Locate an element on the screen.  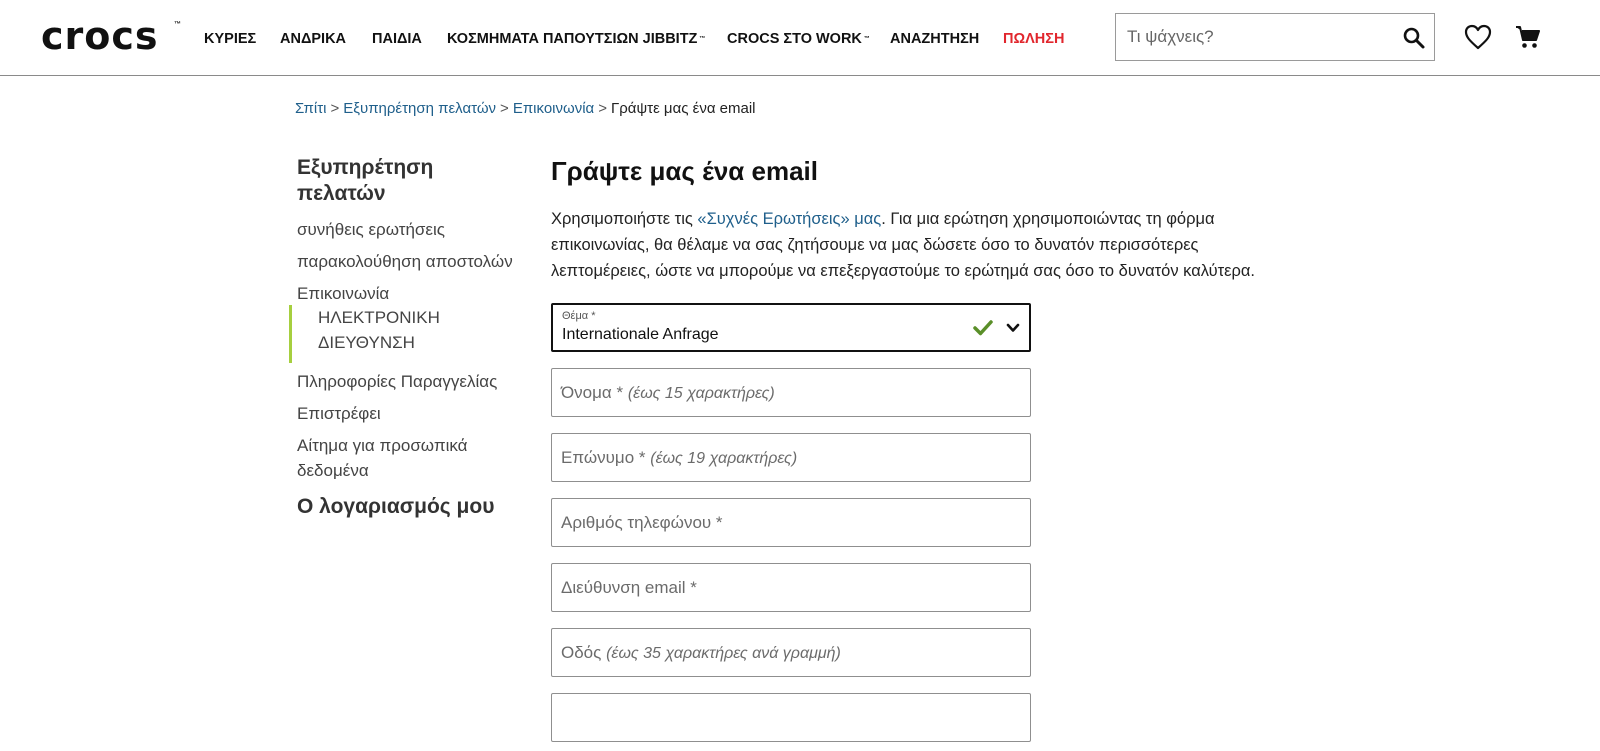
phone-placeholder: Αριθμός τηλεφώνου * is located at coordinates (642, 522).